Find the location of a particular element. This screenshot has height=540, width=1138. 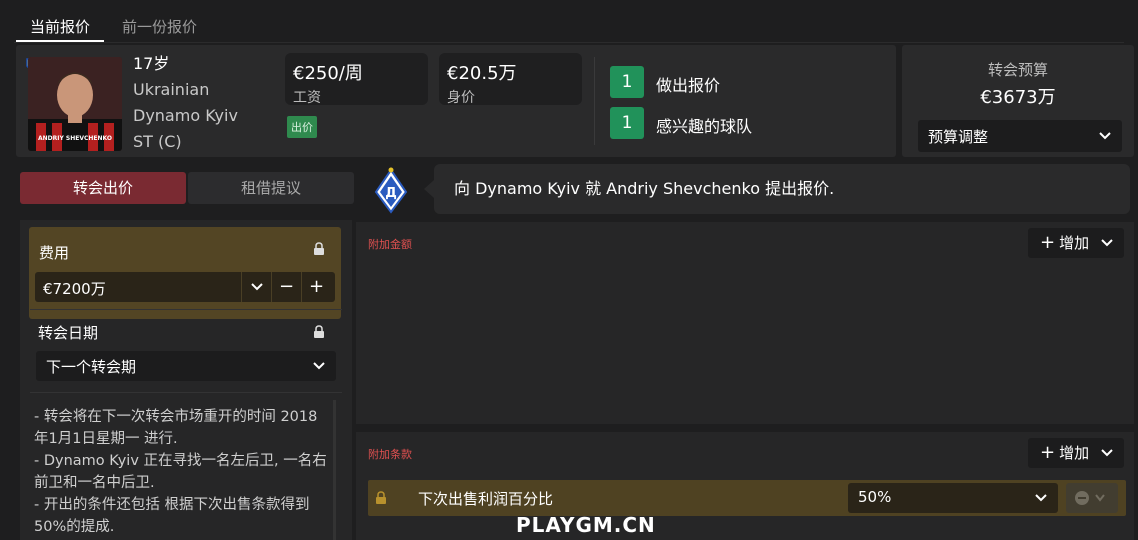

fee-block: 费用 €7200万 − + is located at coordinates (185, 273).